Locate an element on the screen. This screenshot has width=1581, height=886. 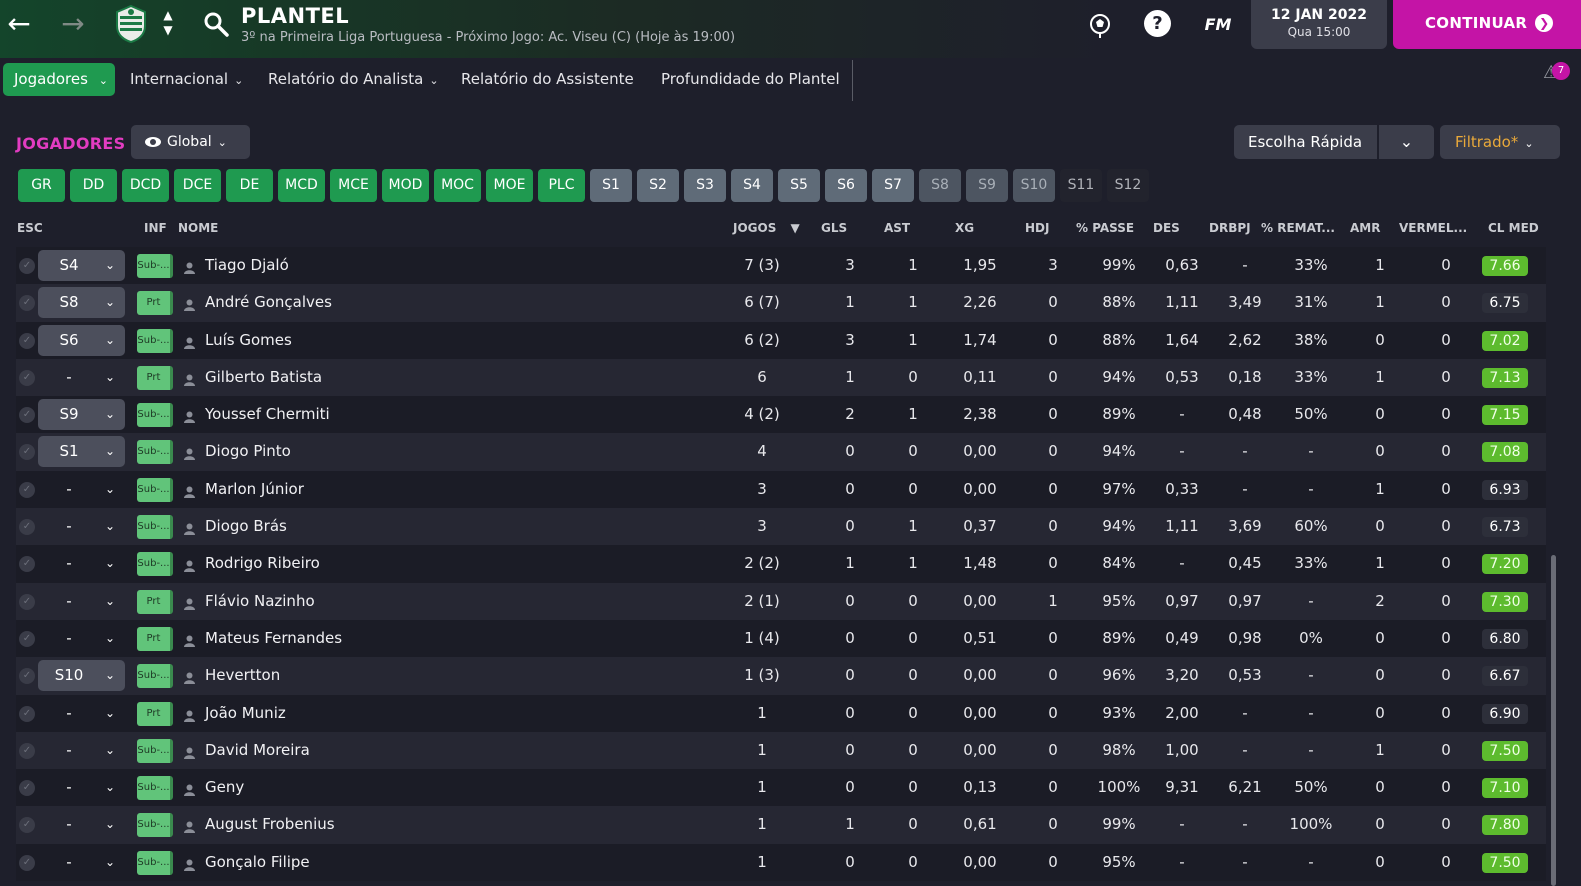
squad-filter-s8: S8 is located at coordinates (940, 185).